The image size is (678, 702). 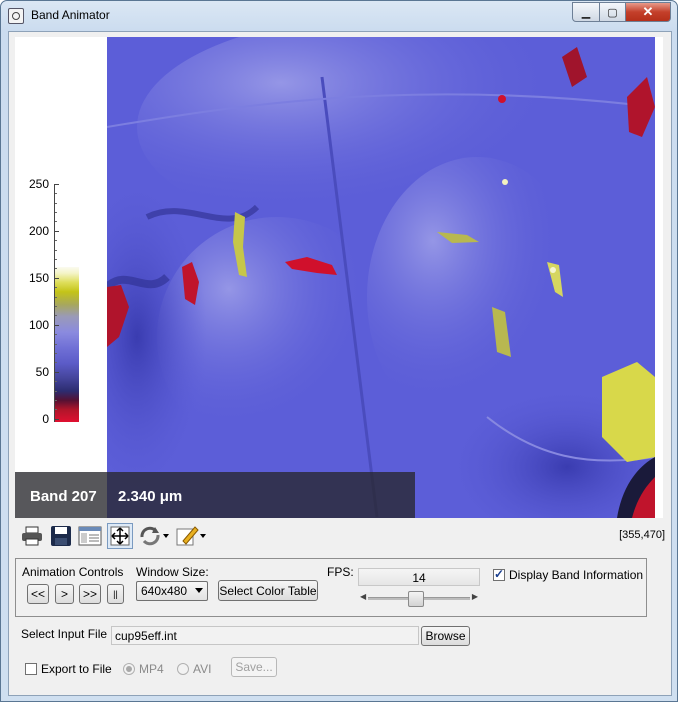 I want to click on avi-radio, so click(x=183, y=669).